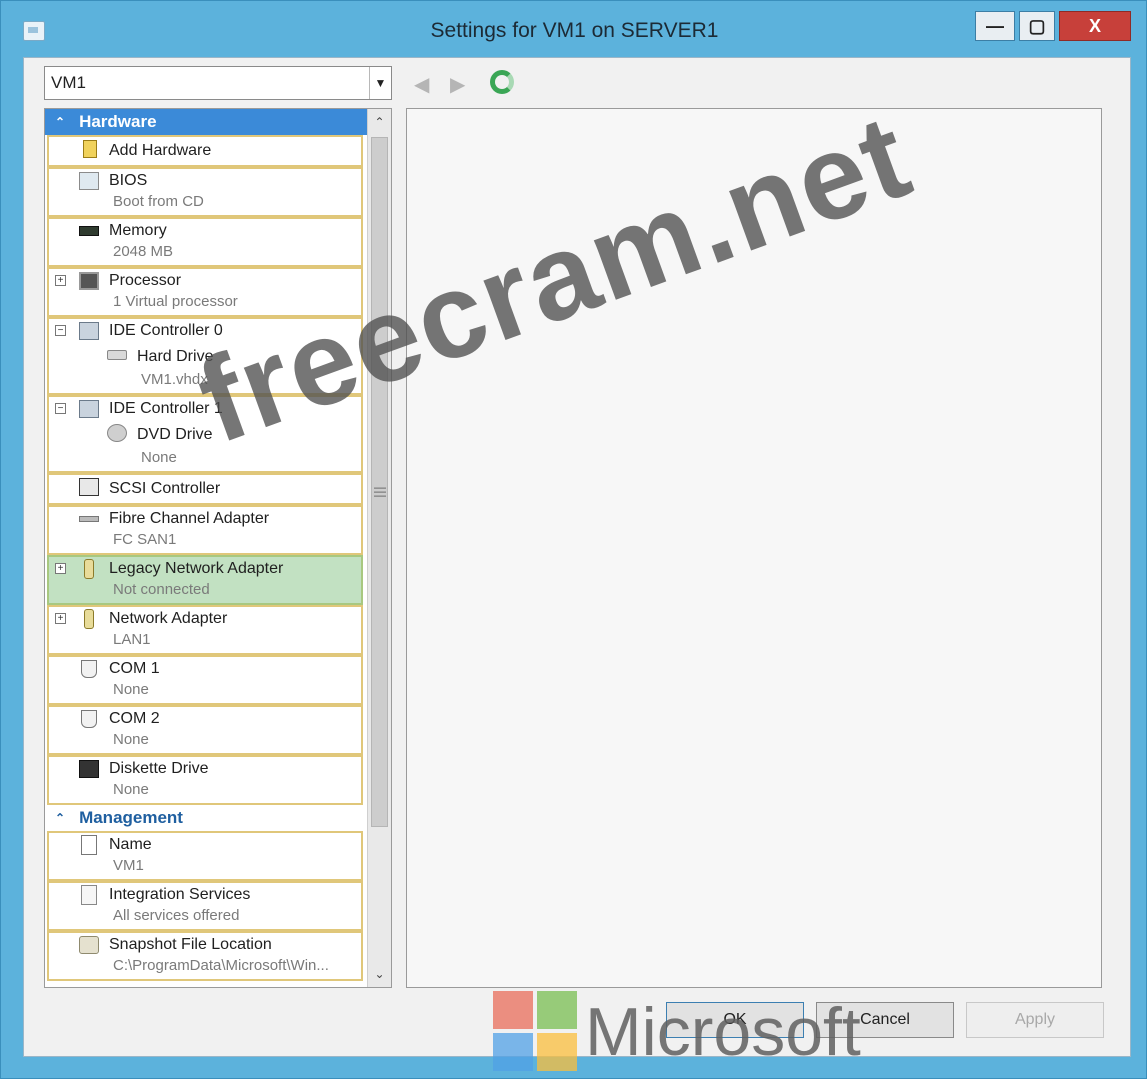 The image size is (1147, 1079). I want to click on tree-item-label: Add Hardware, so click(160, 150).